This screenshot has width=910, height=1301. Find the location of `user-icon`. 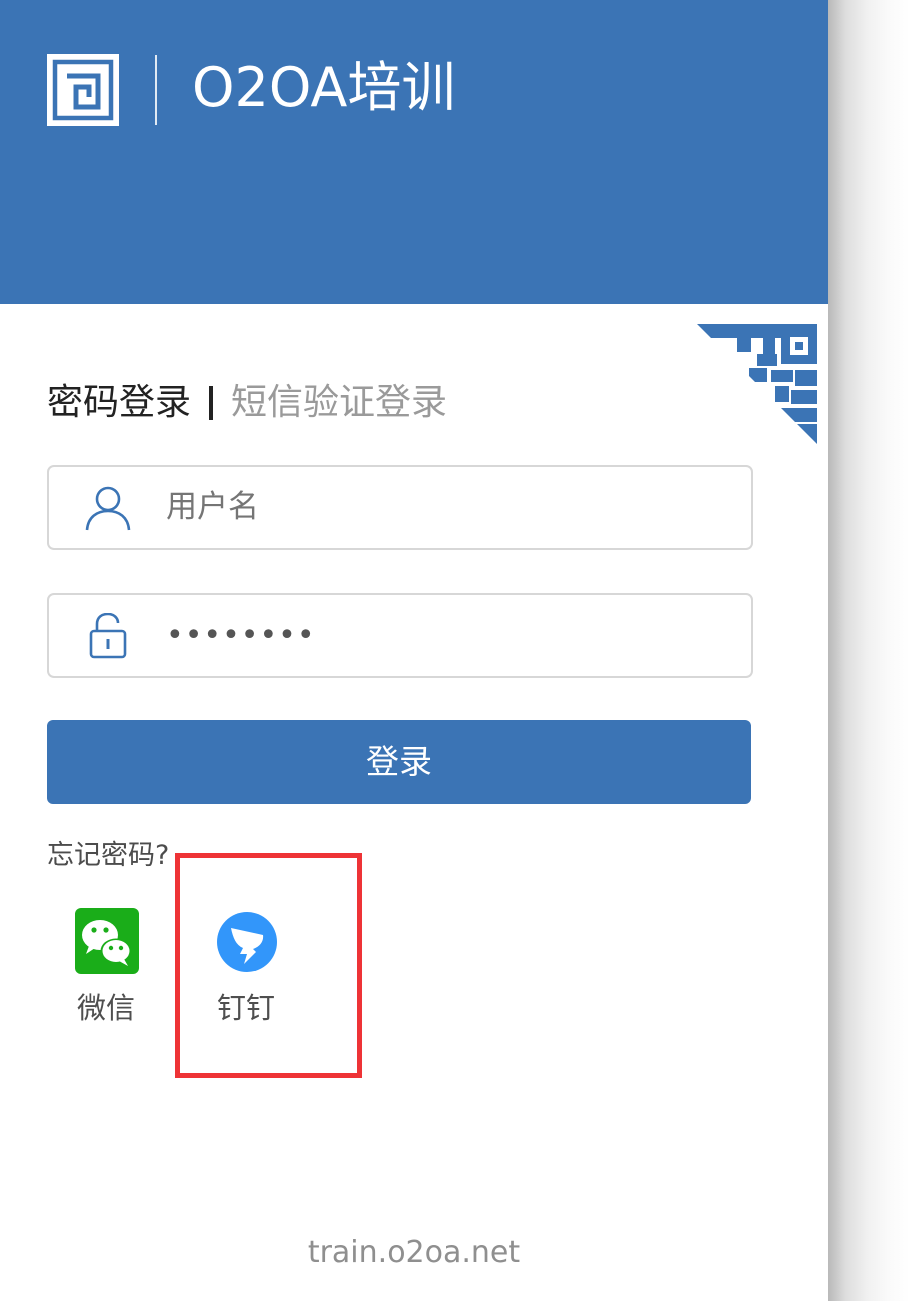

user-icon is located at coordinates (108, 508).